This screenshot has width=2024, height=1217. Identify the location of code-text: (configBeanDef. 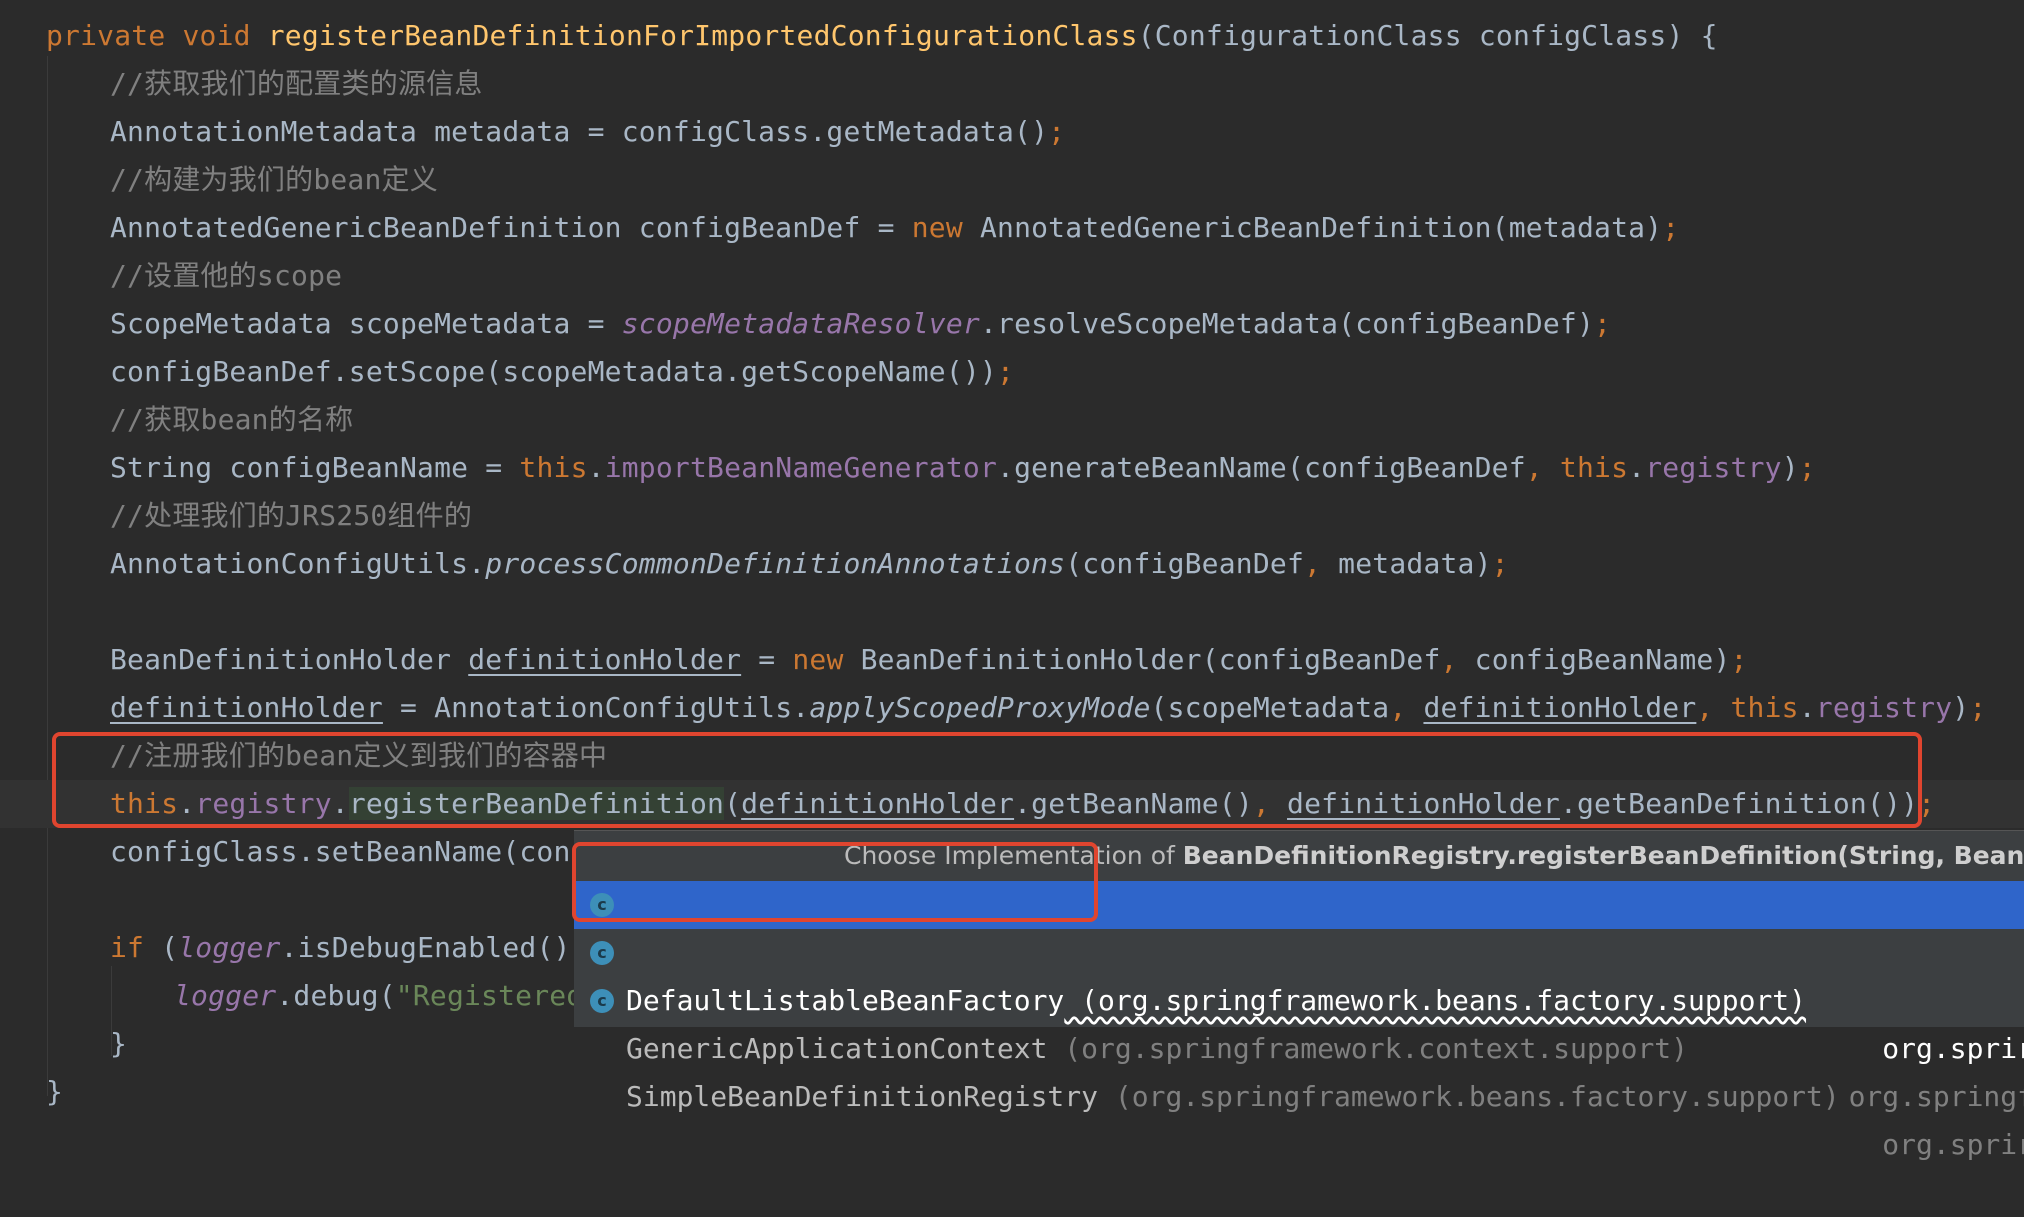
(1185, 563).